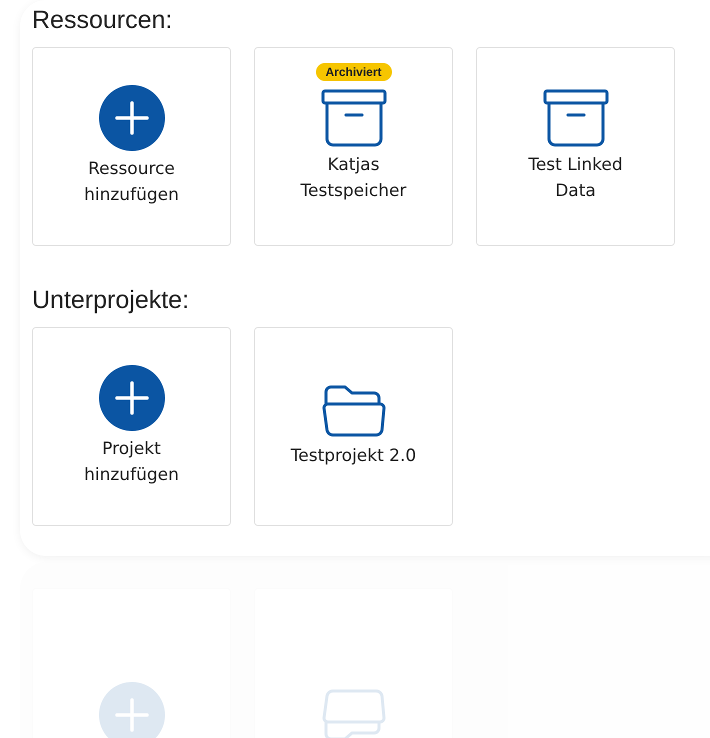 This screenshot has width=710, height=738. I want to click on item-tile: Testprojekt 2.0, so click(353, 426).